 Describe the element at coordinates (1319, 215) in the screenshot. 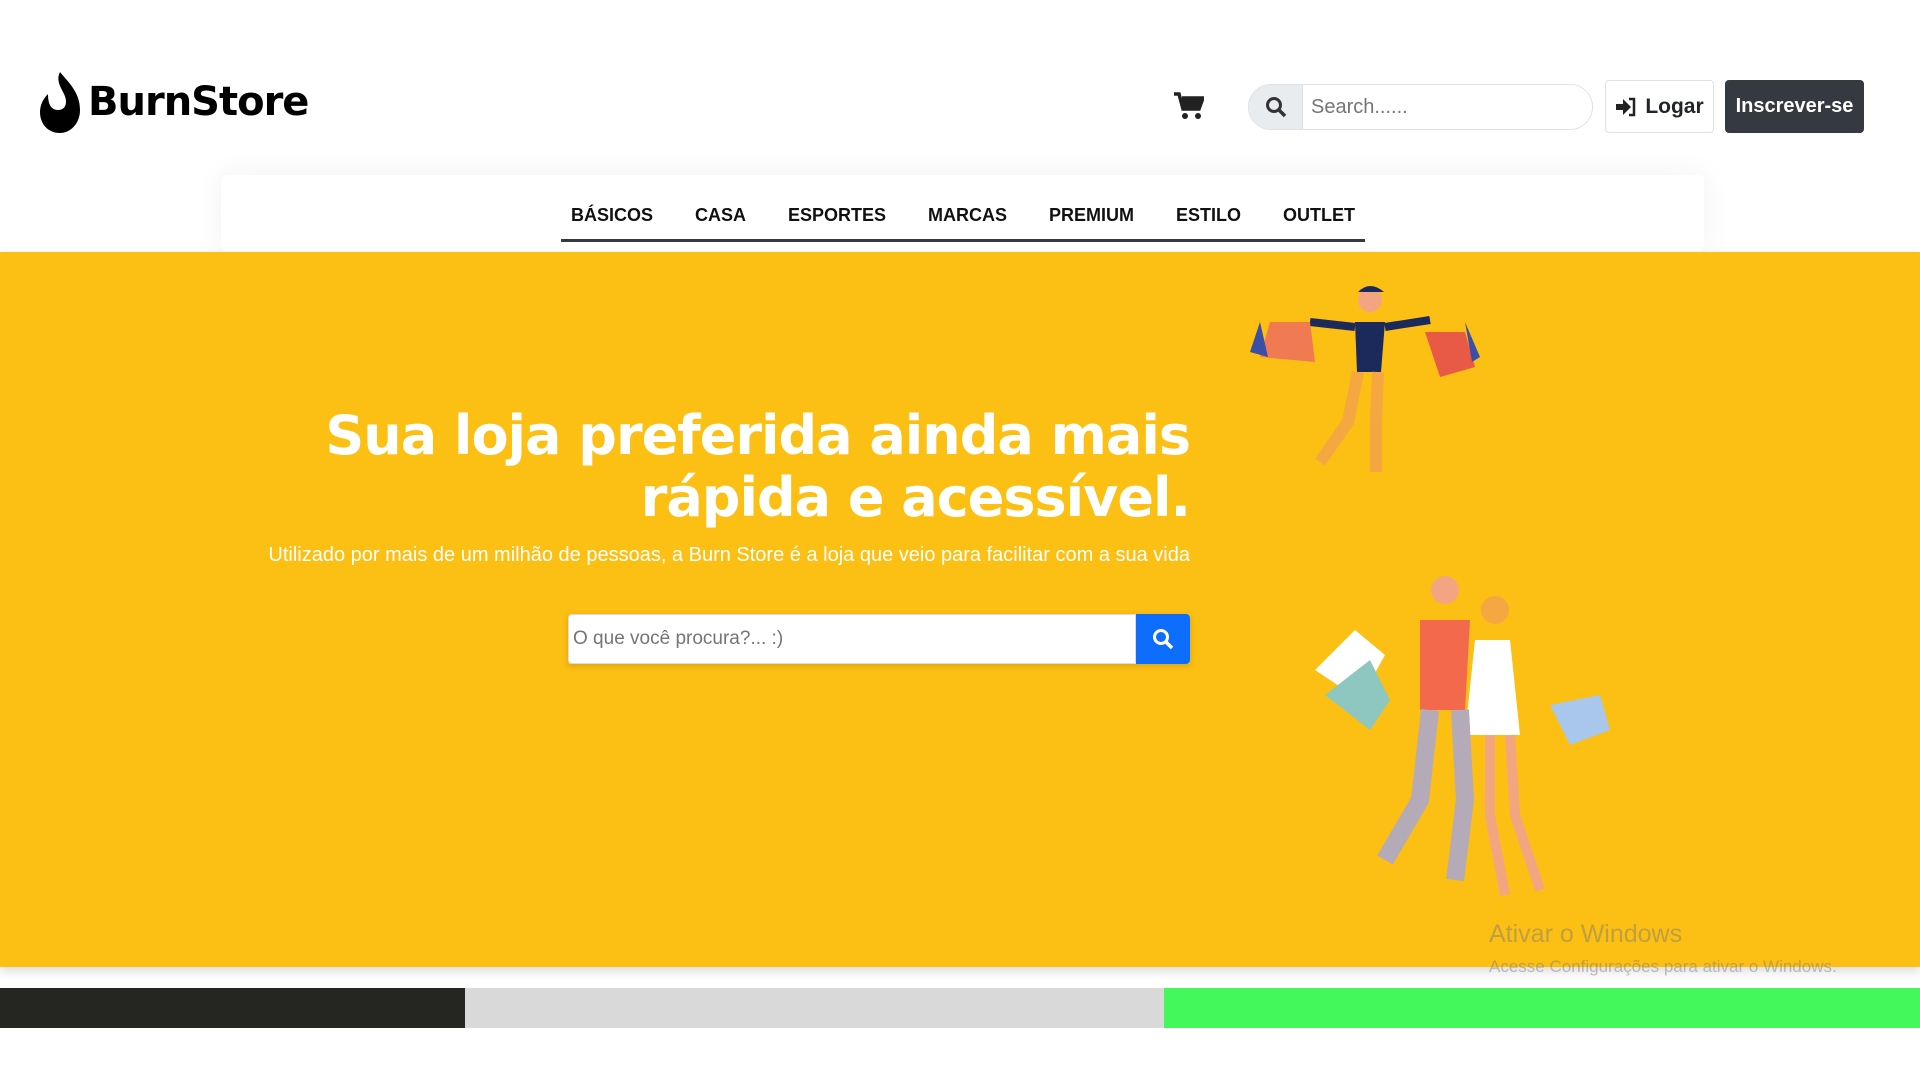

I see `nav-item-outlet: OUTLET` at that location.